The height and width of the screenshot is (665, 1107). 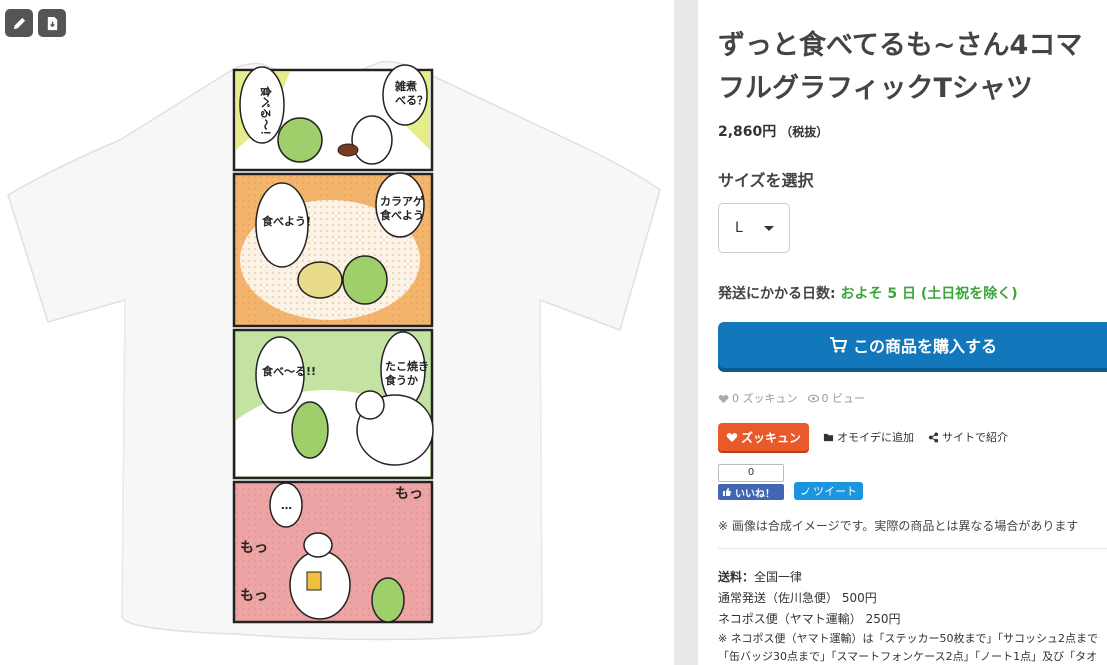 I want to click on share-label: サイトで紹介, so click(x=975, y=437).